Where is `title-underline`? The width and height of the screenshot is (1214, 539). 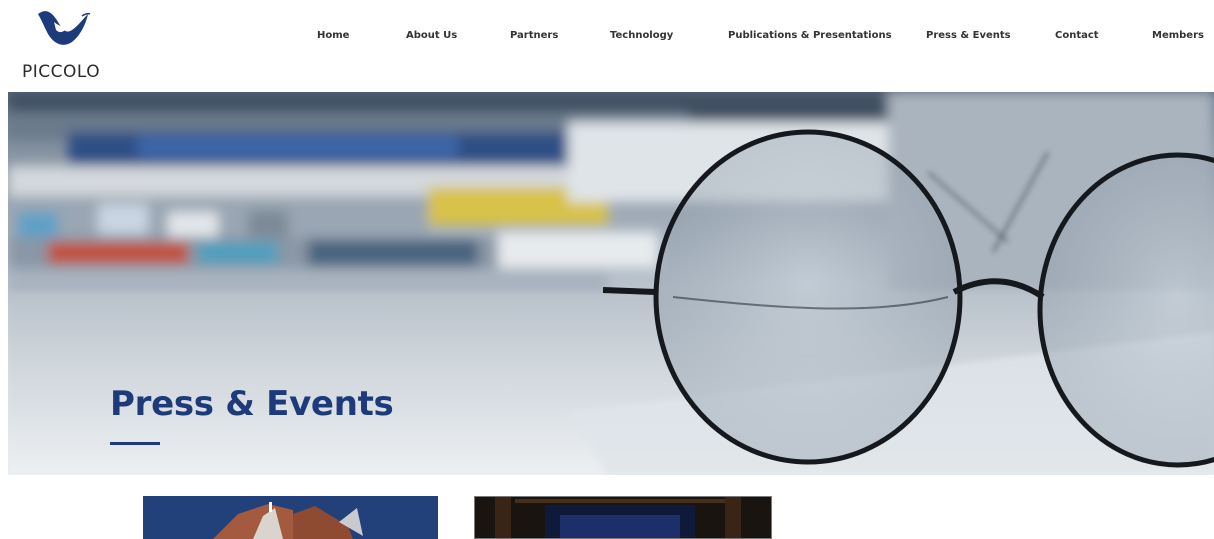
title-underline is located at coordinates (135, 443).